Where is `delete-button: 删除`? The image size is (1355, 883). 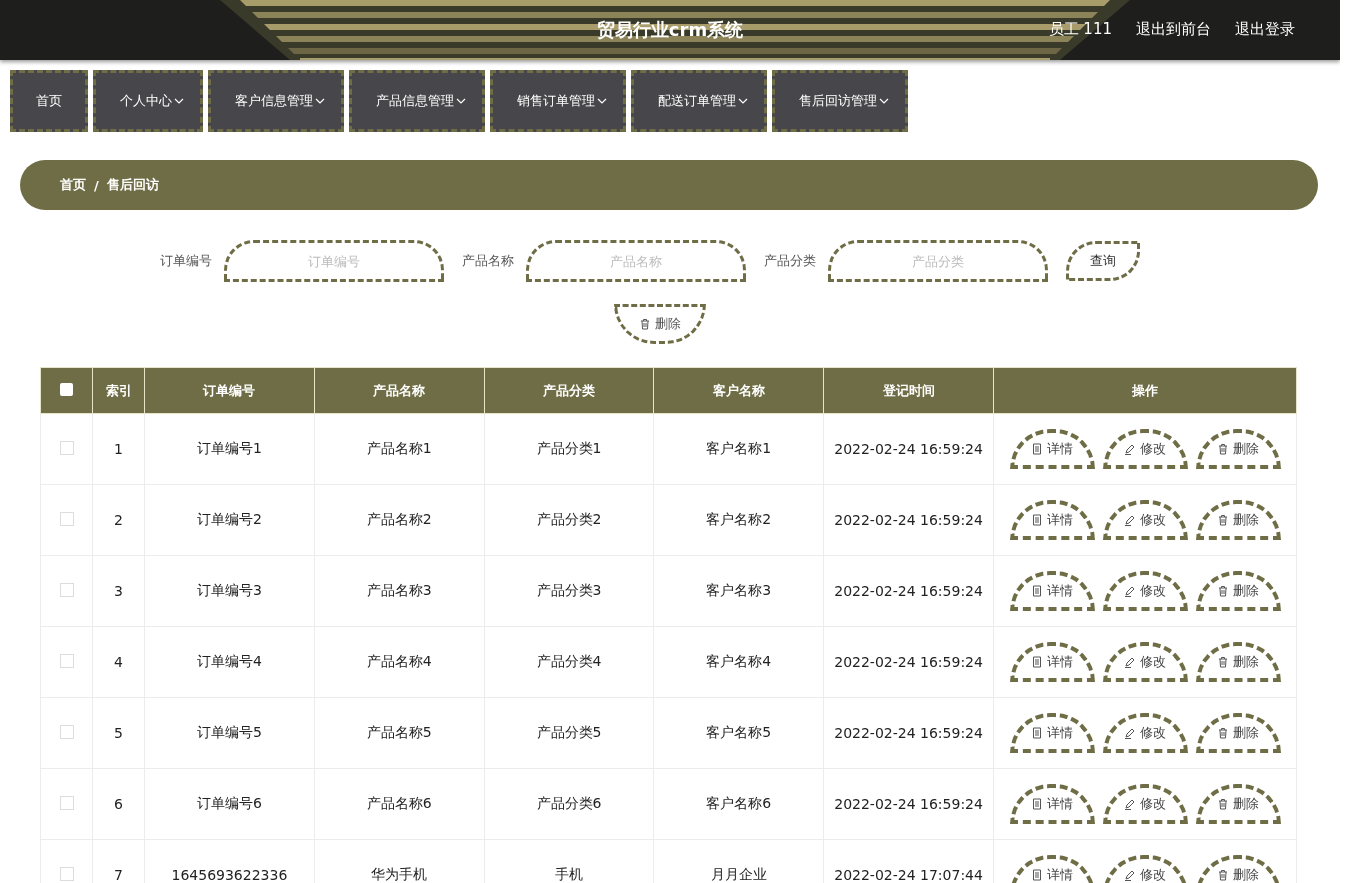
delete-button: 删除 is located at coordinates (660, 324).